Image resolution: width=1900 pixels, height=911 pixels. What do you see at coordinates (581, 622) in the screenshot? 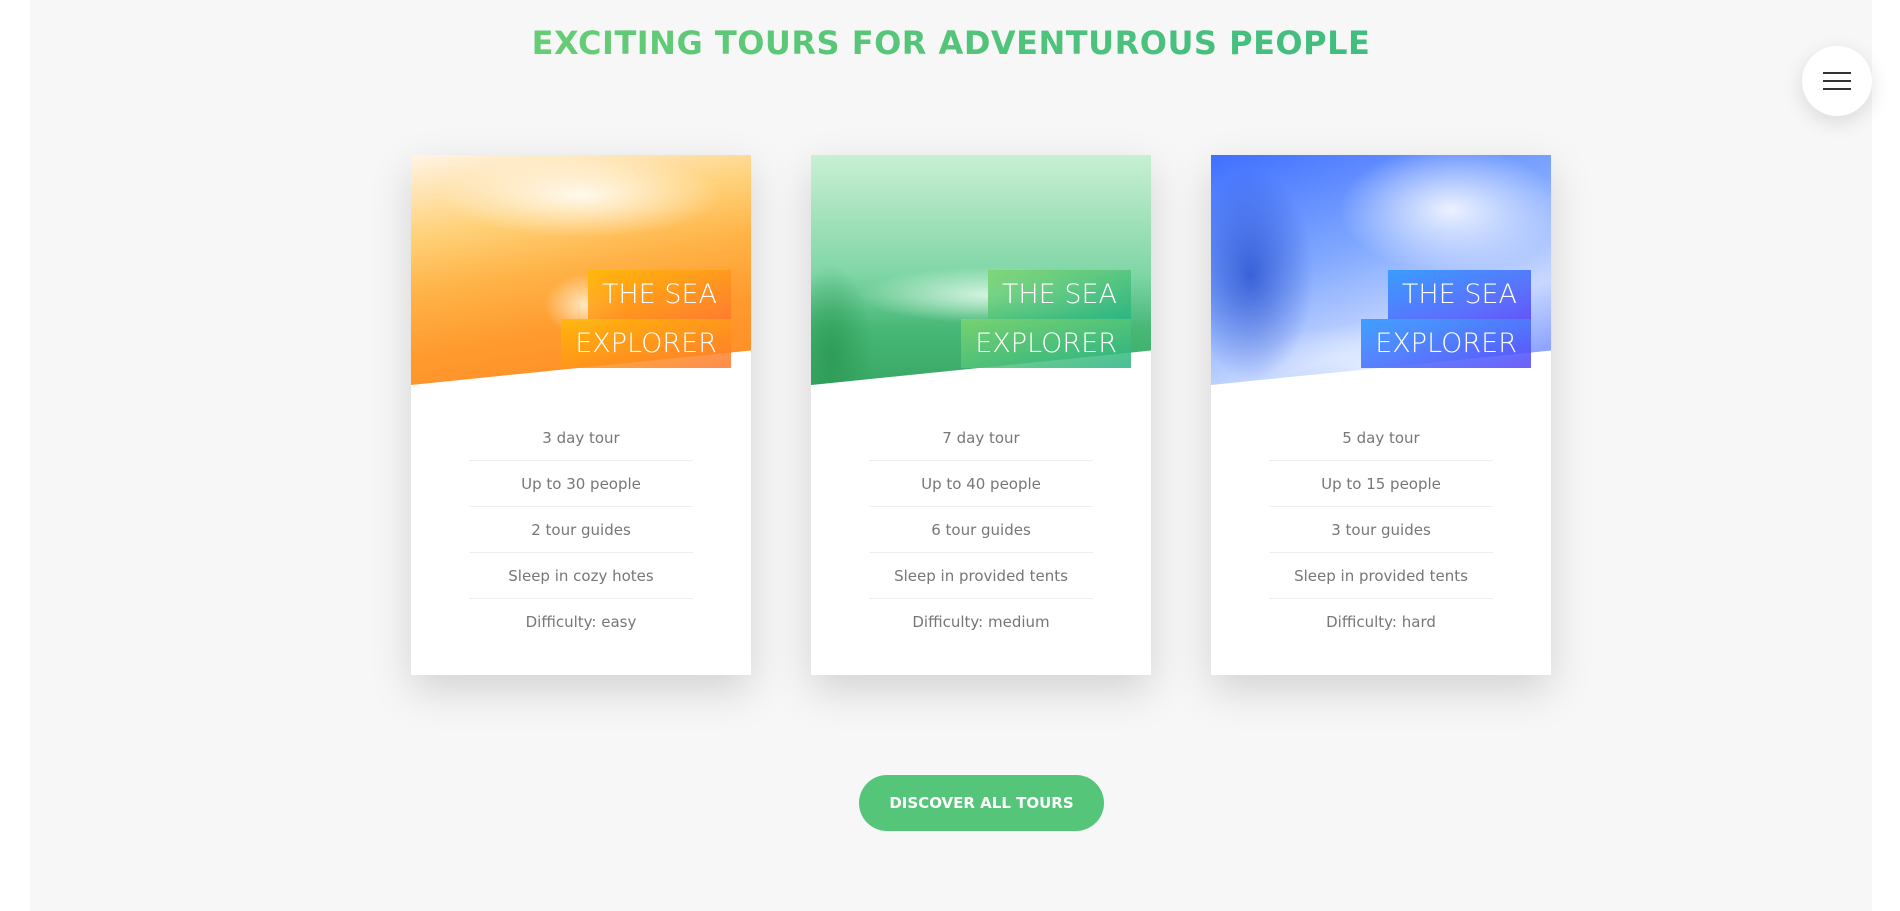
I see `tour-detail-item: Difficulty: easy` at bounding box center [581, 622].